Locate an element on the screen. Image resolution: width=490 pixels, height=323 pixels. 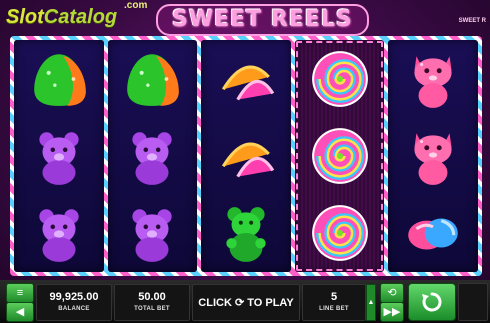
brand-com-text: .com is located at coordinates (136, 5).